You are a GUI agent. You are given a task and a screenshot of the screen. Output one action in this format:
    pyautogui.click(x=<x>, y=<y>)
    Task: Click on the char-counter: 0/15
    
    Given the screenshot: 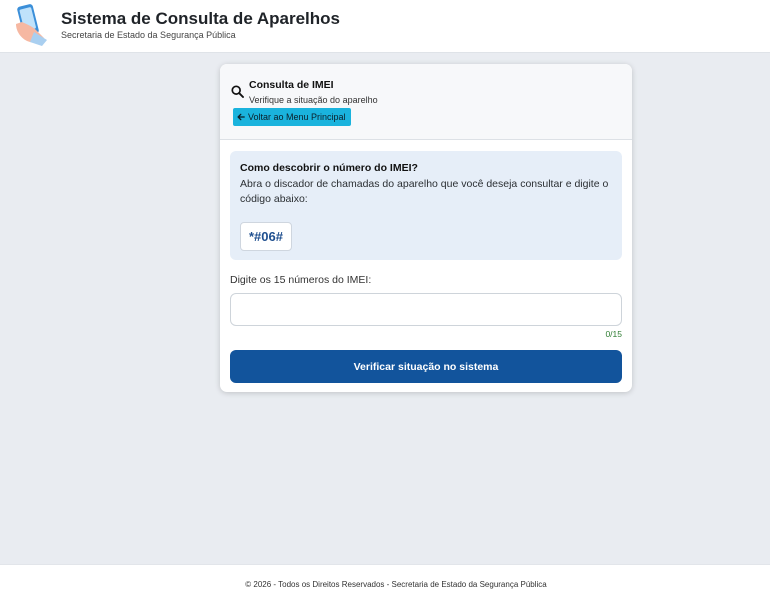 What is the action you would take?
    pyautogui.click(x=613, y=334)
    